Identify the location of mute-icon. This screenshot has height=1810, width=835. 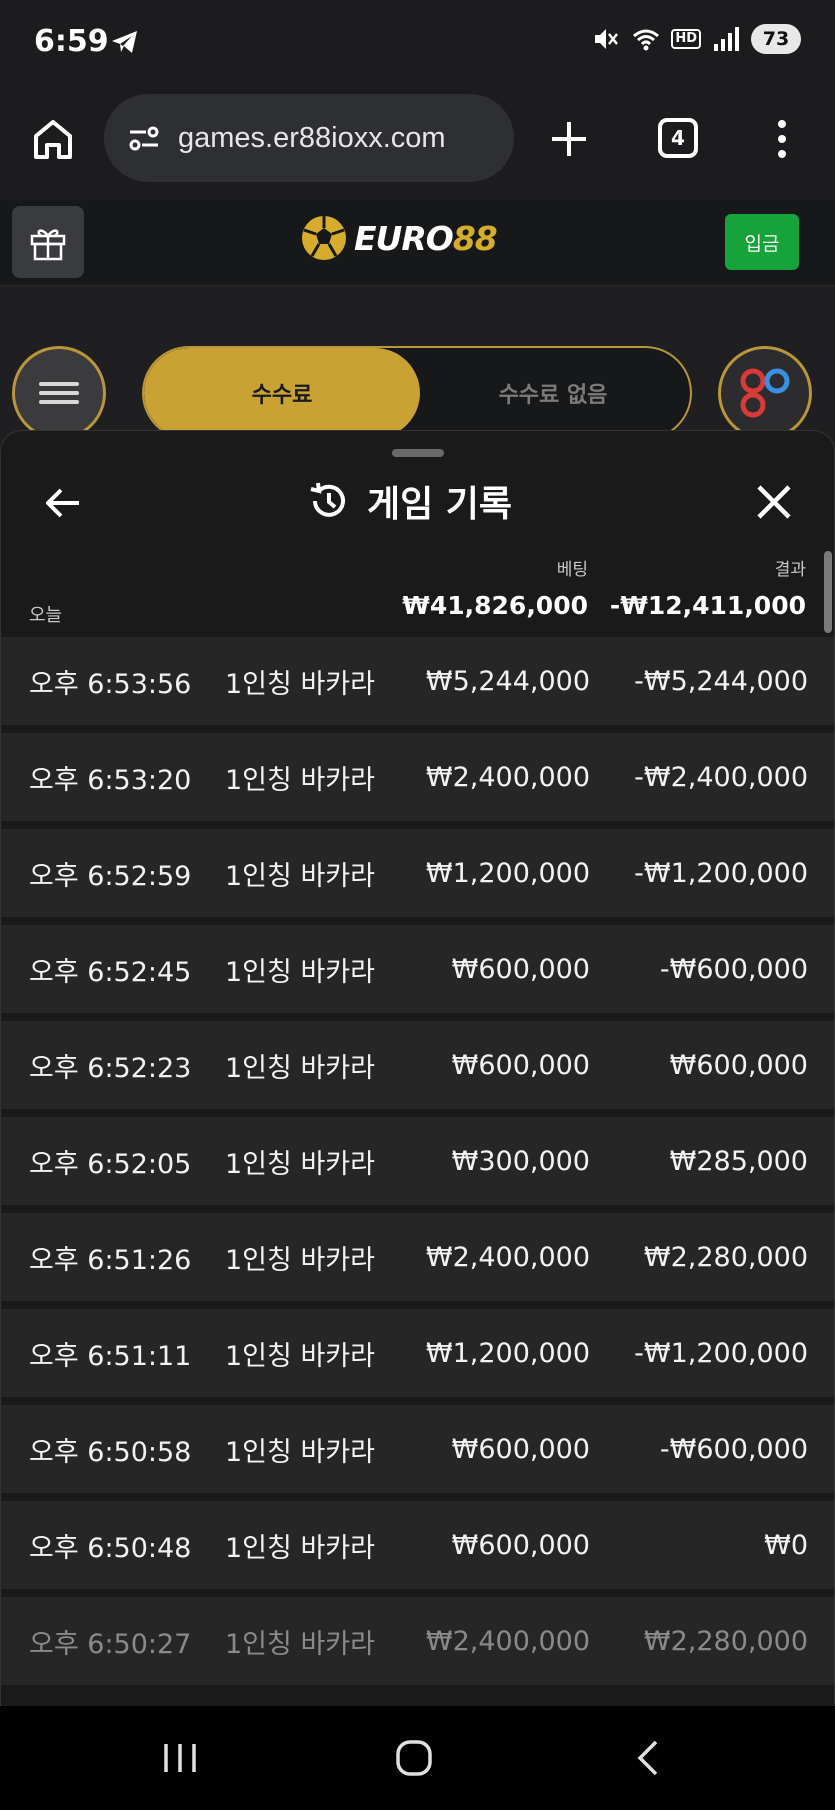
(607, 39).